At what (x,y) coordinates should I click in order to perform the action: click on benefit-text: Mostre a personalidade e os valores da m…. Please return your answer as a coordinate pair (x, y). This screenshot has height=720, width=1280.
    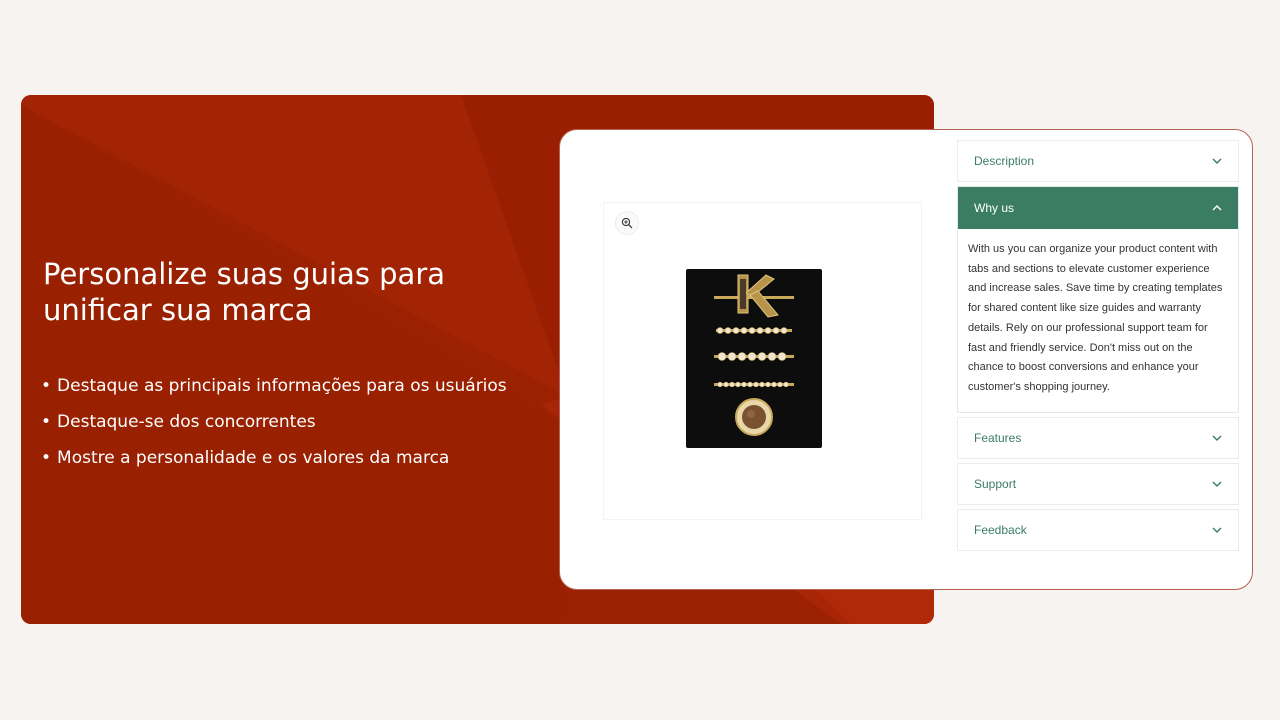
    Looking at the image, I should click on (253, 458).